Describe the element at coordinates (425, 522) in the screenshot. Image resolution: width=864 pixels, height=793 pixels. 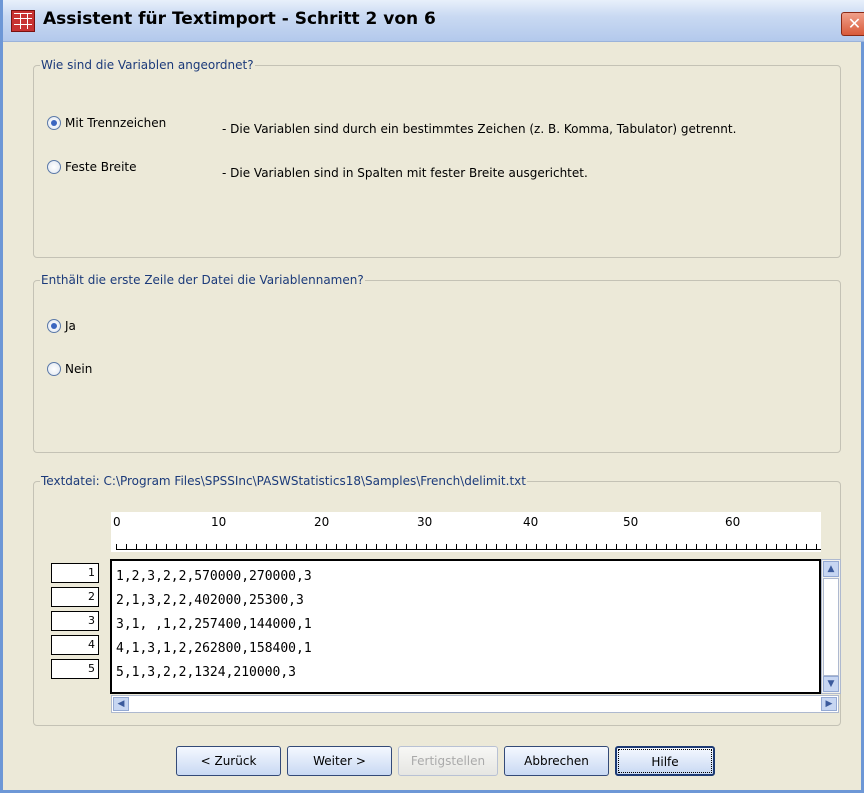
I see `ruler-label: 30` at that location.